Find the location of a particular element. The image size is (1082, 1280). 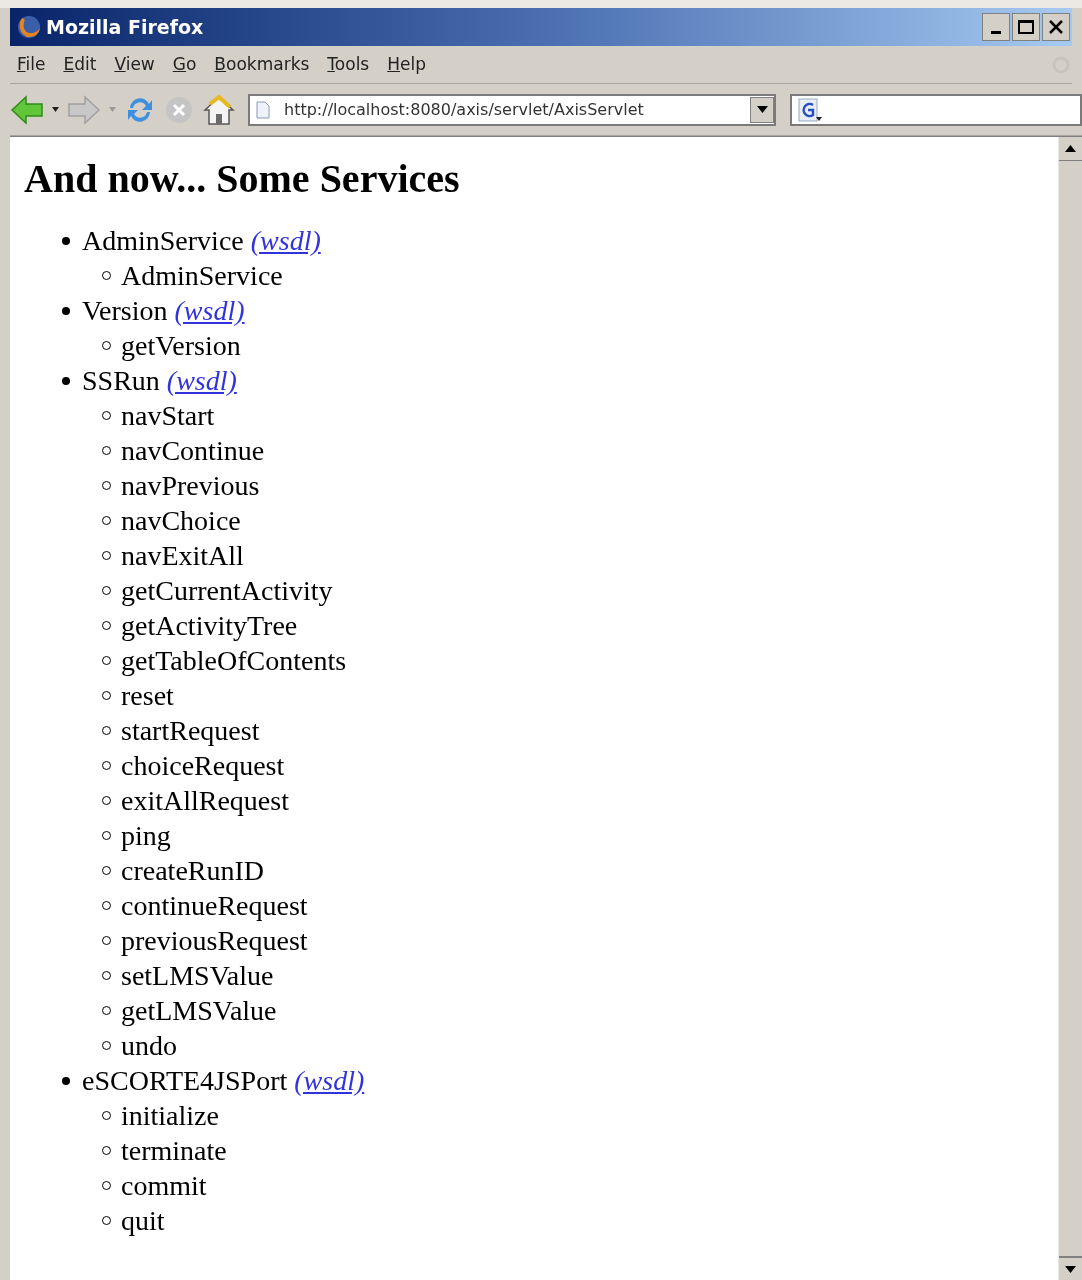

close-button is located at coordinates (1056, 27).